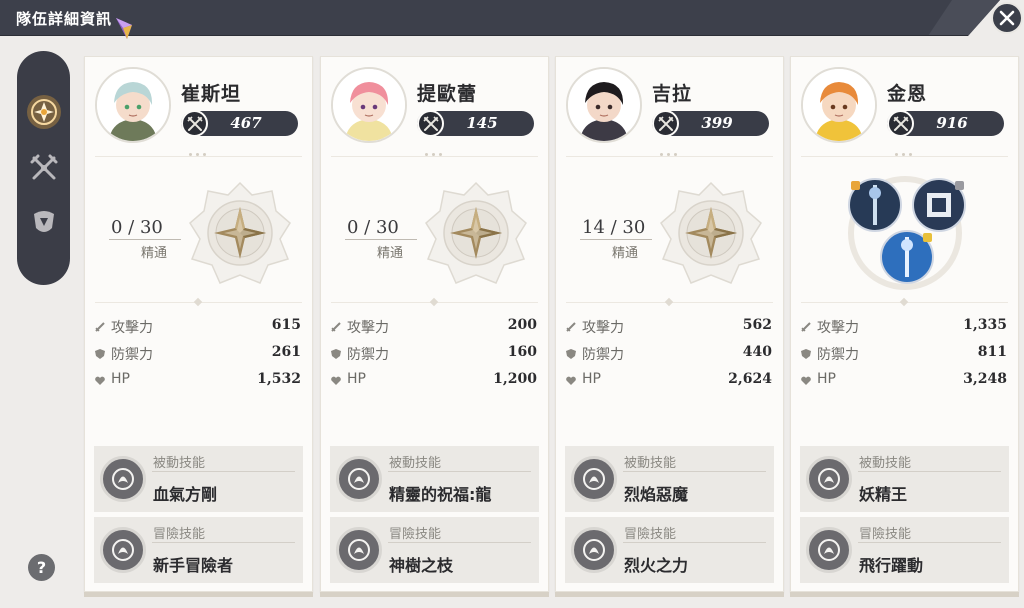  I want to click on help-button: ?, so click(41, 567).